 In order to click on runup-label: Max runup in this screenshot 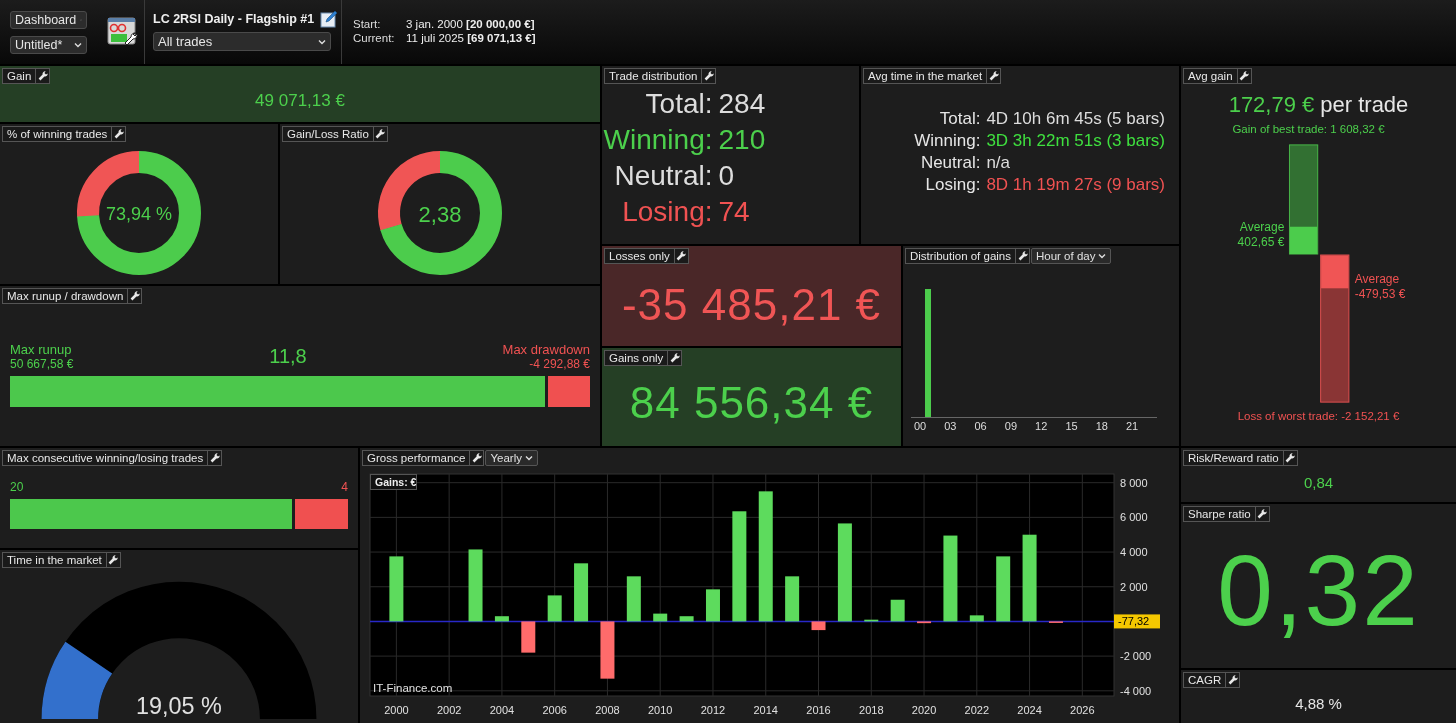, I will do `click(41, 349)`.